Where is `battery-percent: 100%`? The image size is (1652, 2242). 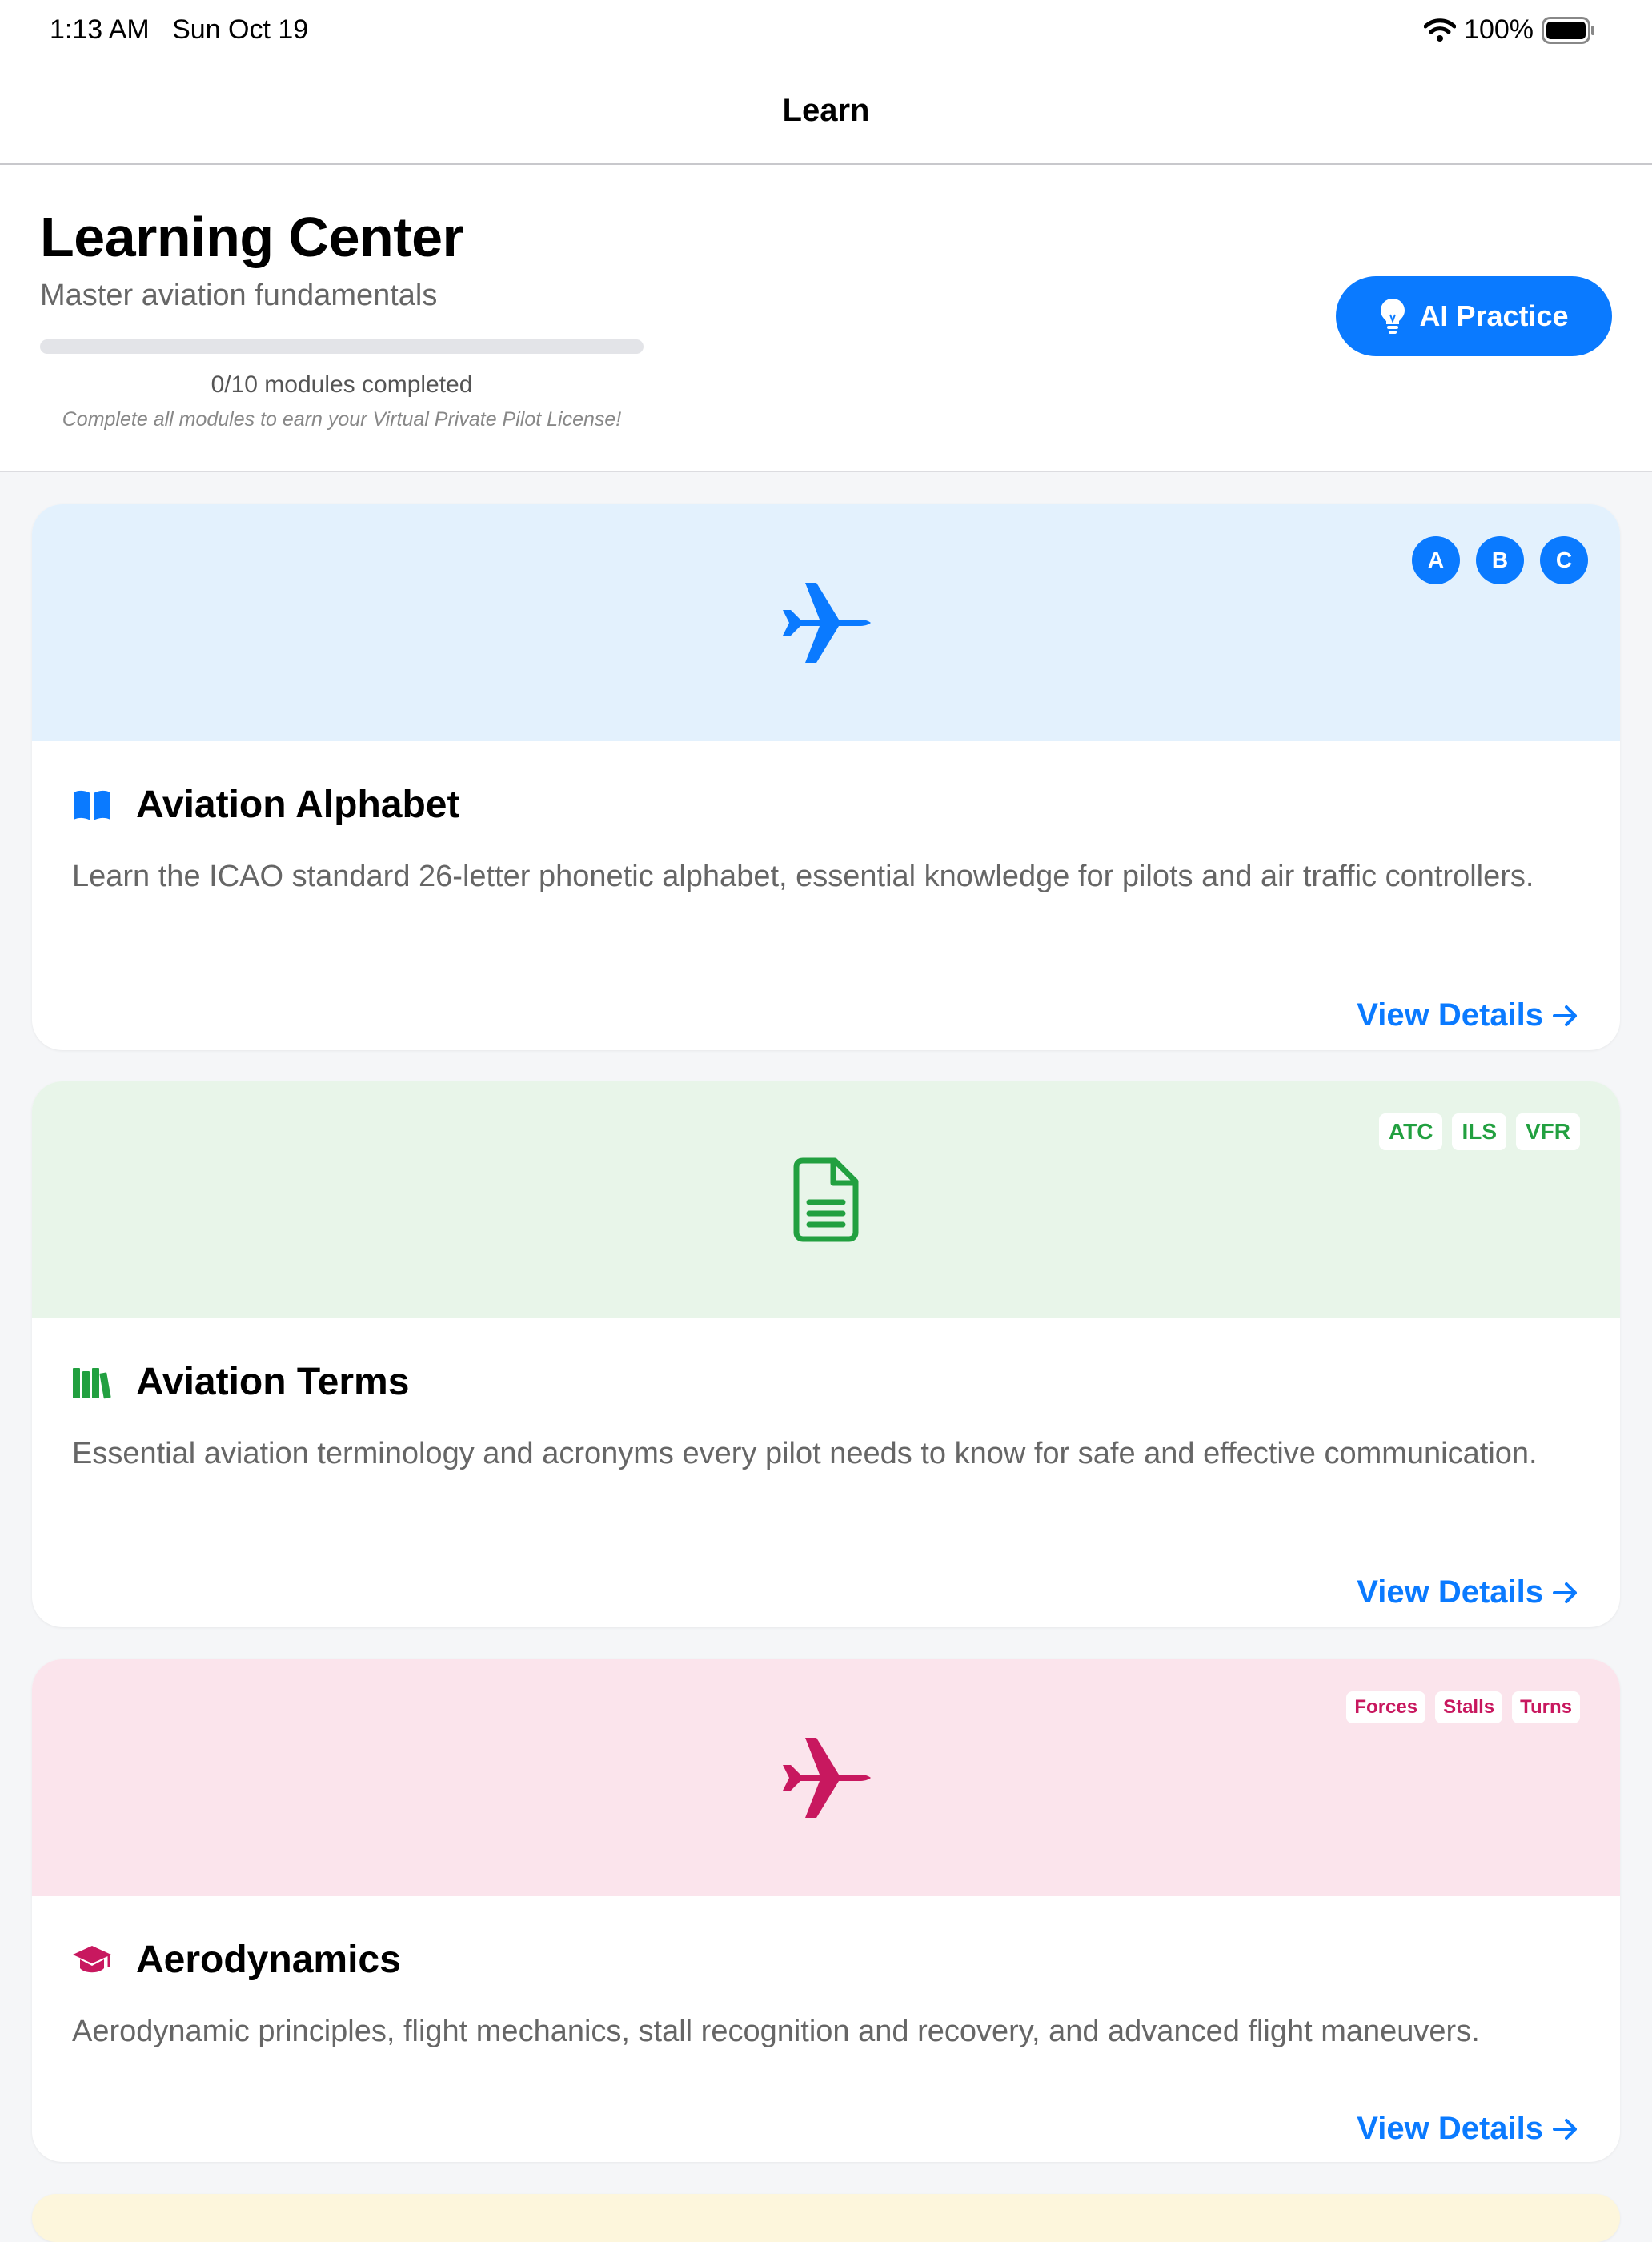
battery-percent: 100% is located at coordinates (1499, 29).